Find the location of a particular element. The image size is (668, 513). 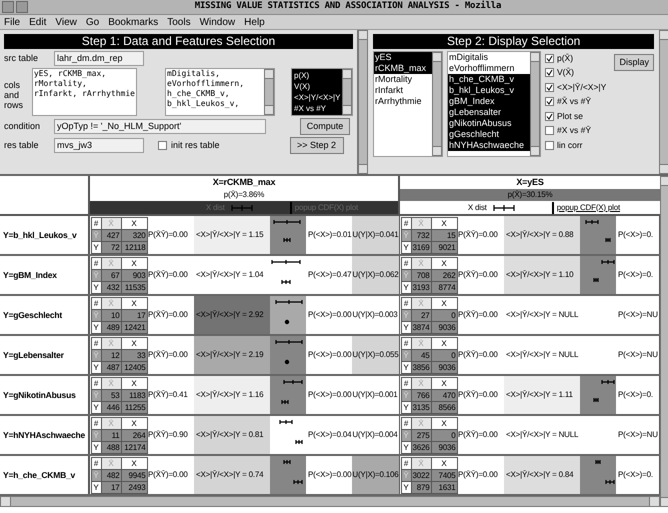

row-header: Y=gNikotinAbusus is located at coordinates (39, 395).